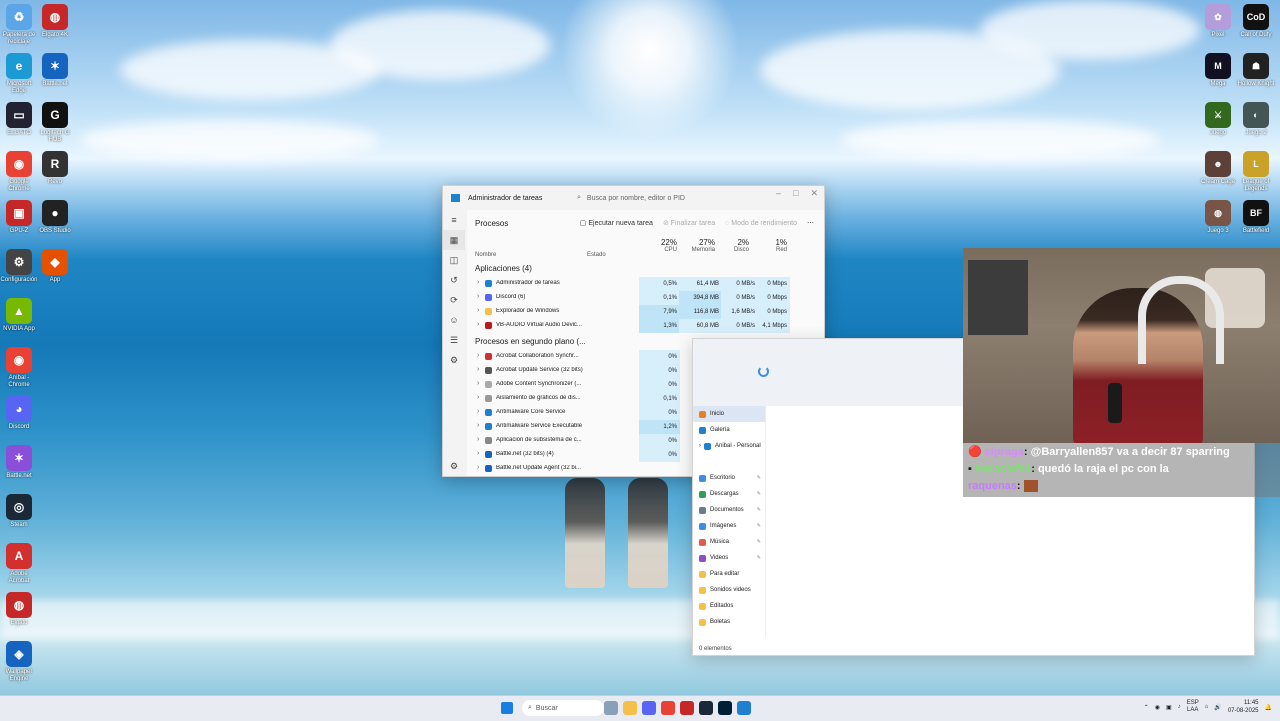 The width and height of the screenshot is (1280, 721). I want to click on desktop-icon: R Revo, so click(55, 168).